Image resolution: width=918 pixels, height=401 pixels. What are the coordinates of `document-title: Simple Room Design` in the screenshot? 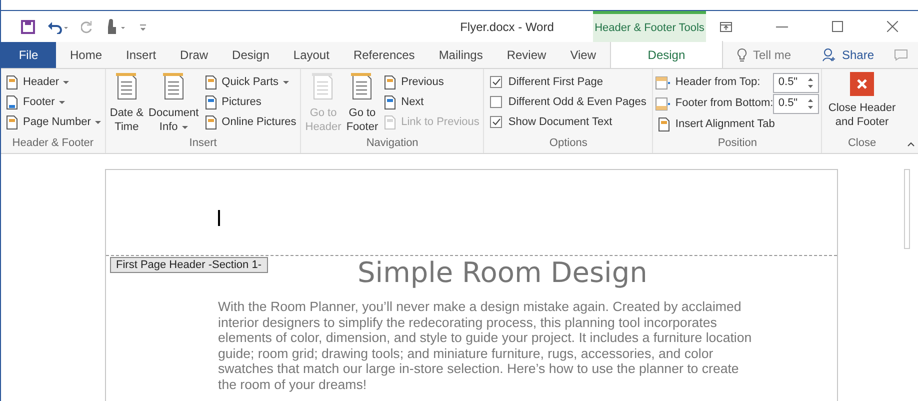 It's located at (503, 273).